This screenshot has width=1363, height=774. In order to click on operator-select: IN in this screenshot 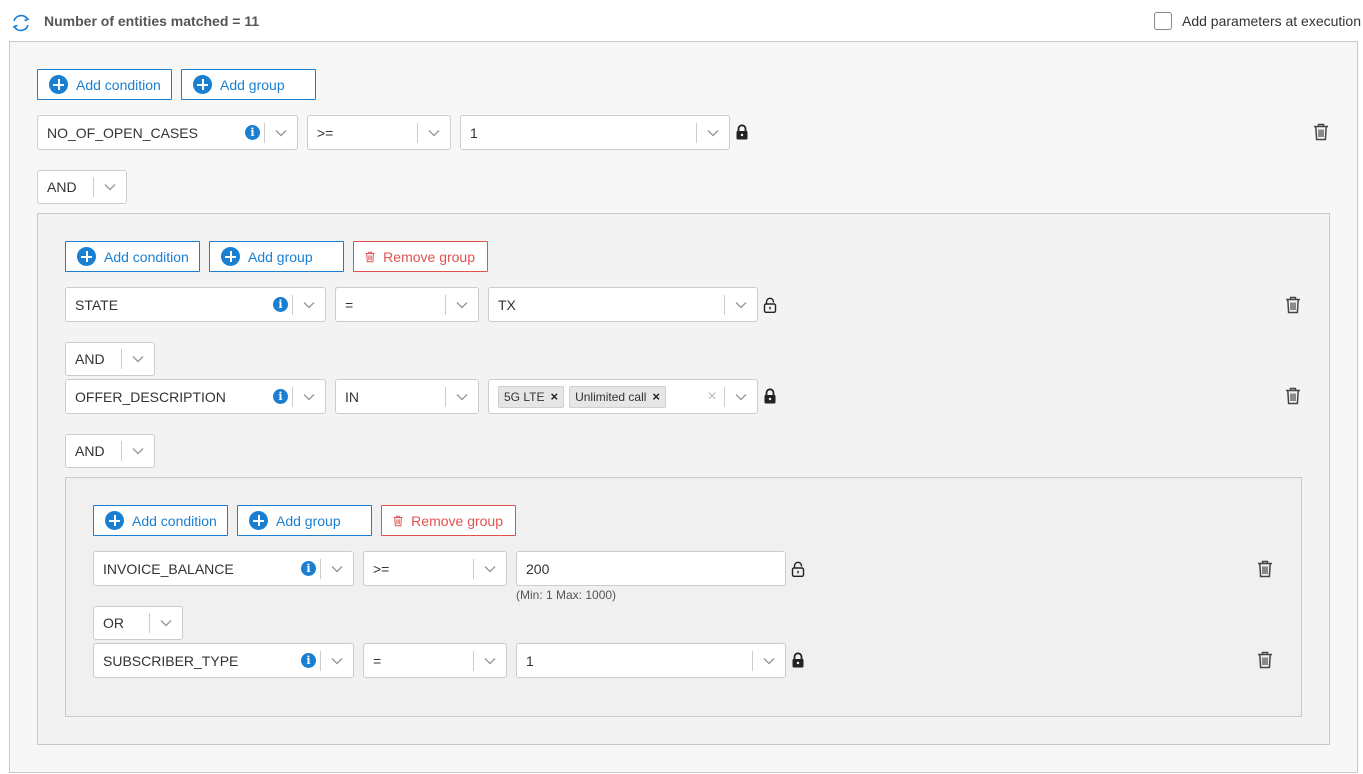, I will do `click(407, 396)`.